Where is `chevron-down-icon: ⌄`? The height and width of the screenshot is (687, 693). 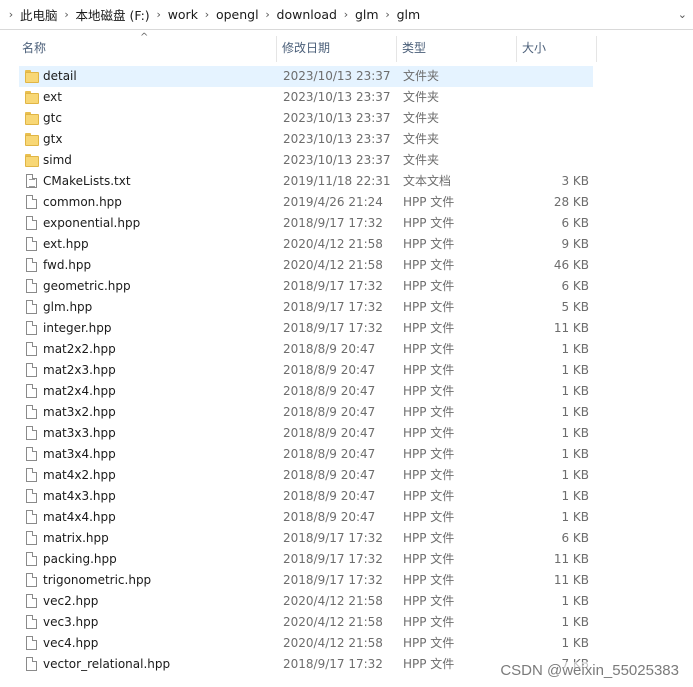
chevron-down-icon: ⌄ is located at coordinates (682, 14).